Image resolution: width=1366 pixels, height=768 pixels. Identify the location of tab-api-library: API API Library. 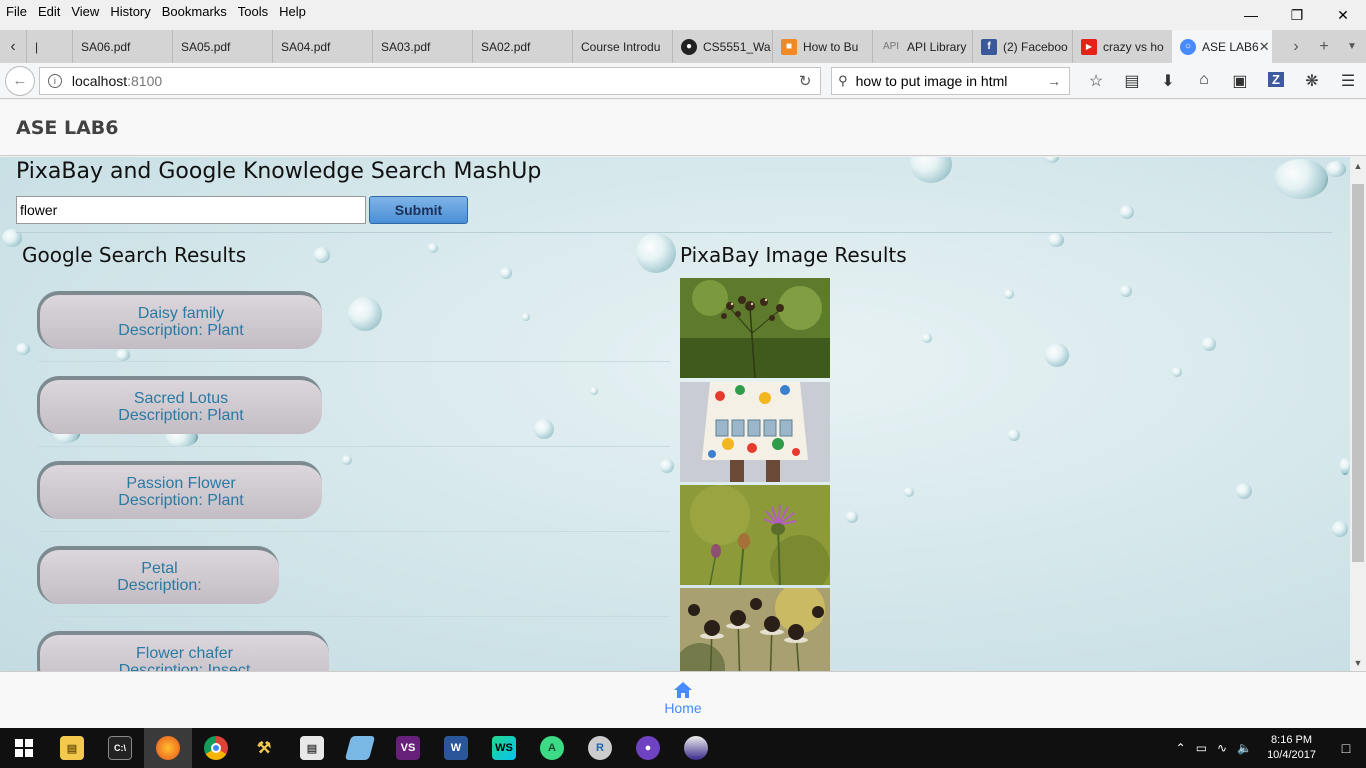
(922, 46).